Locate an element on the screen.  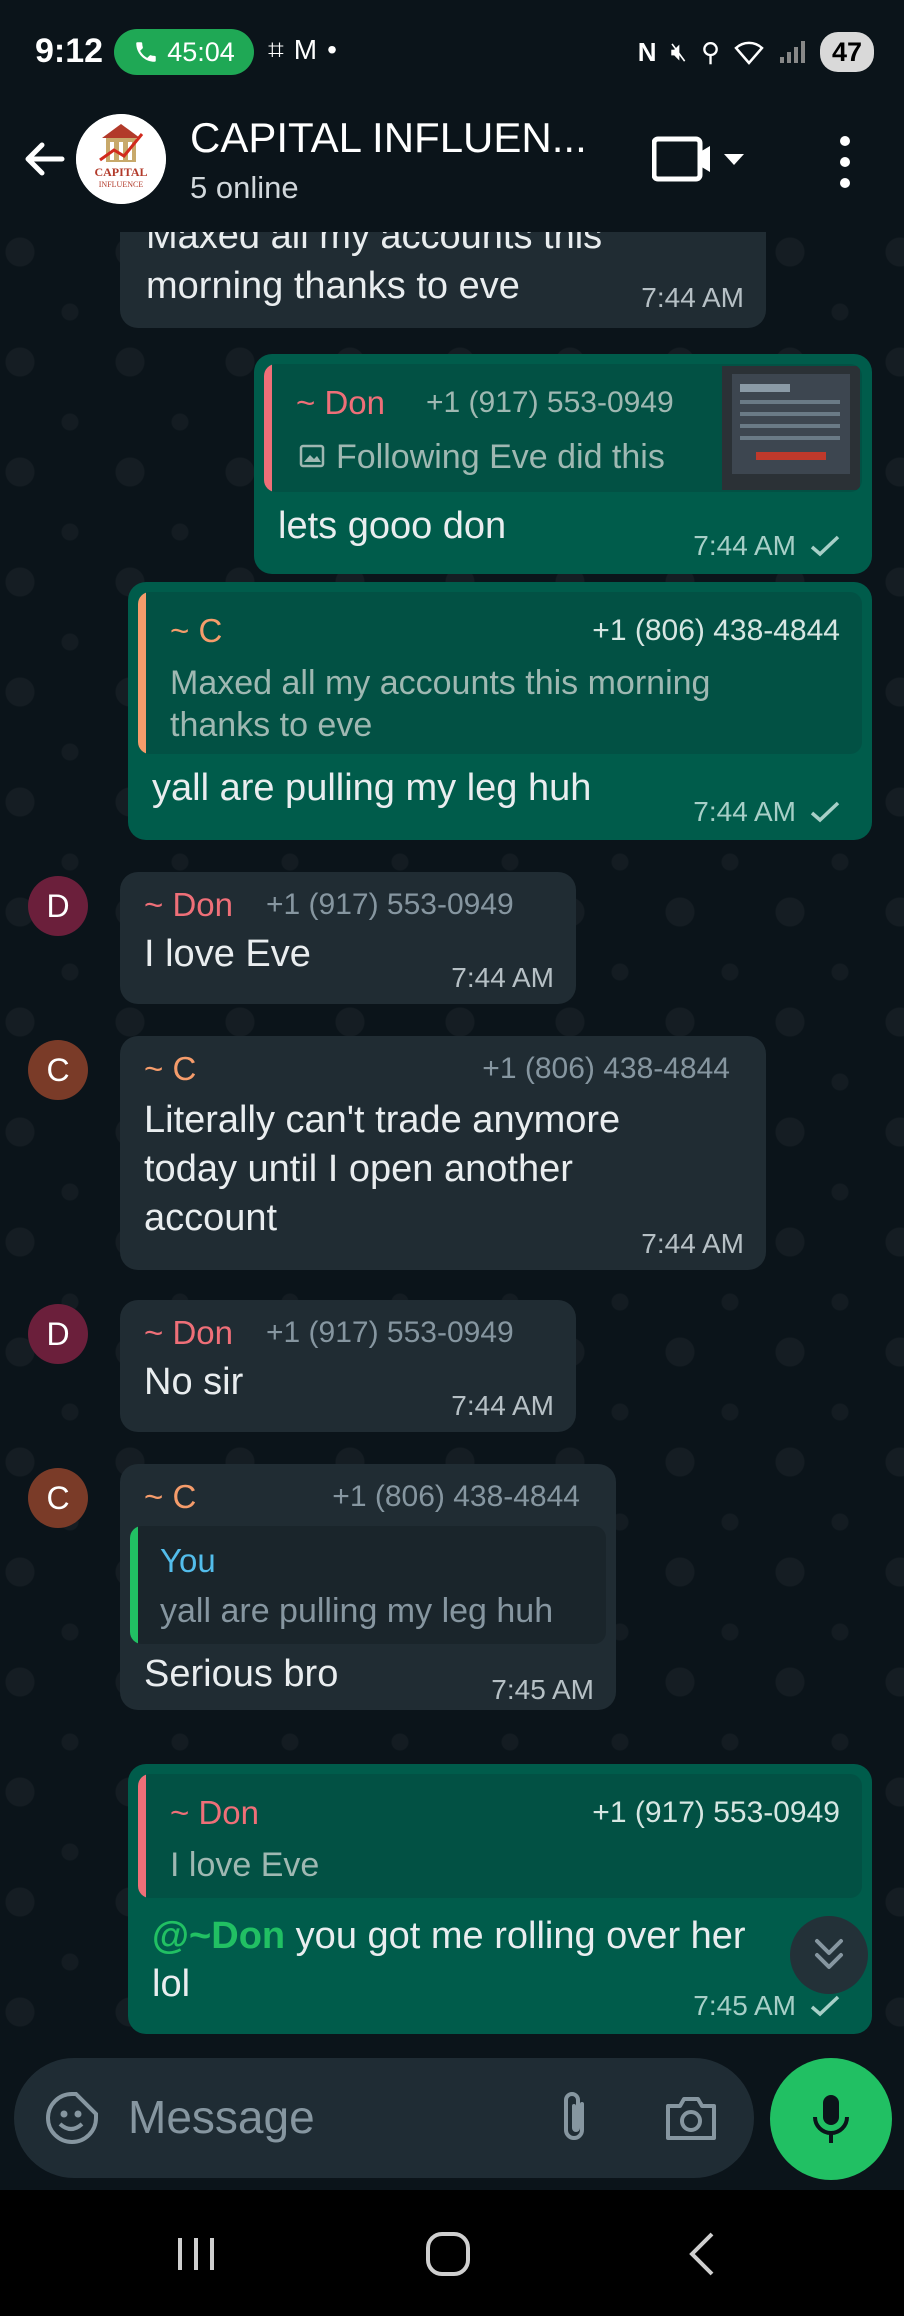
more-vert-icon is located at coordinates (845, 162).